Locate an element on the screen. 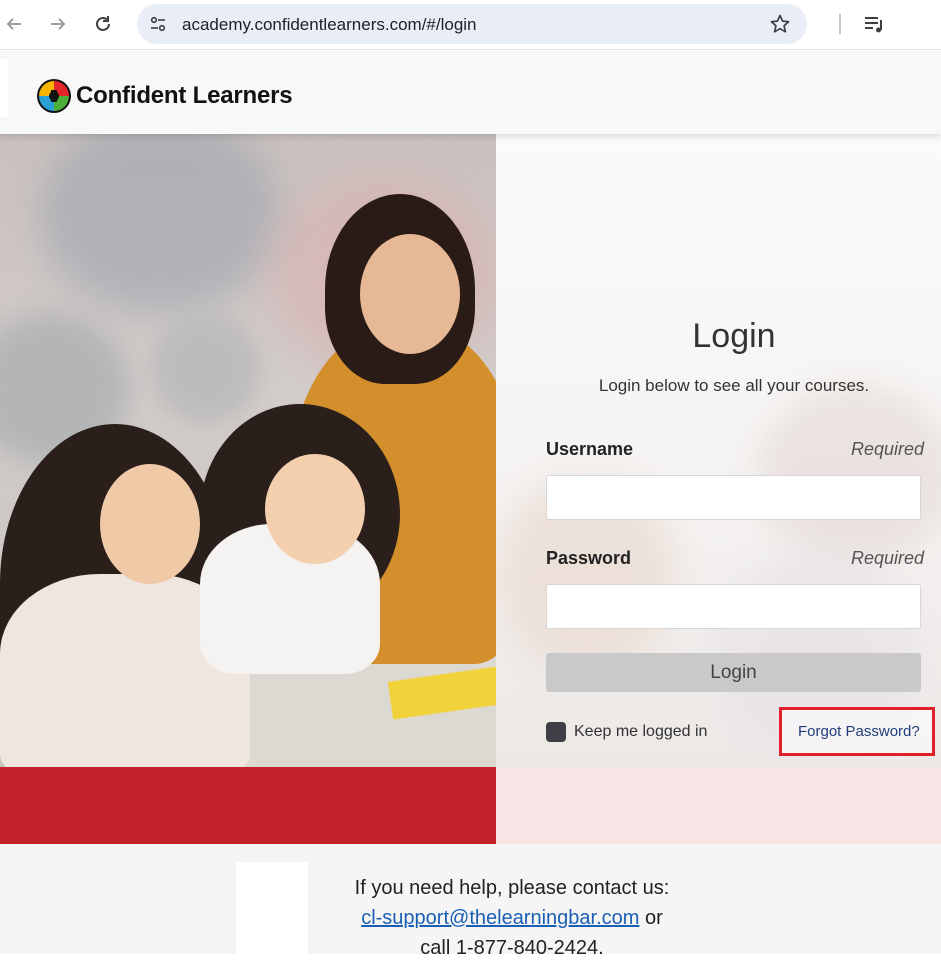  help-contact-line: cl-support@thelearningbar.com or is located at coordinates (512, 918).